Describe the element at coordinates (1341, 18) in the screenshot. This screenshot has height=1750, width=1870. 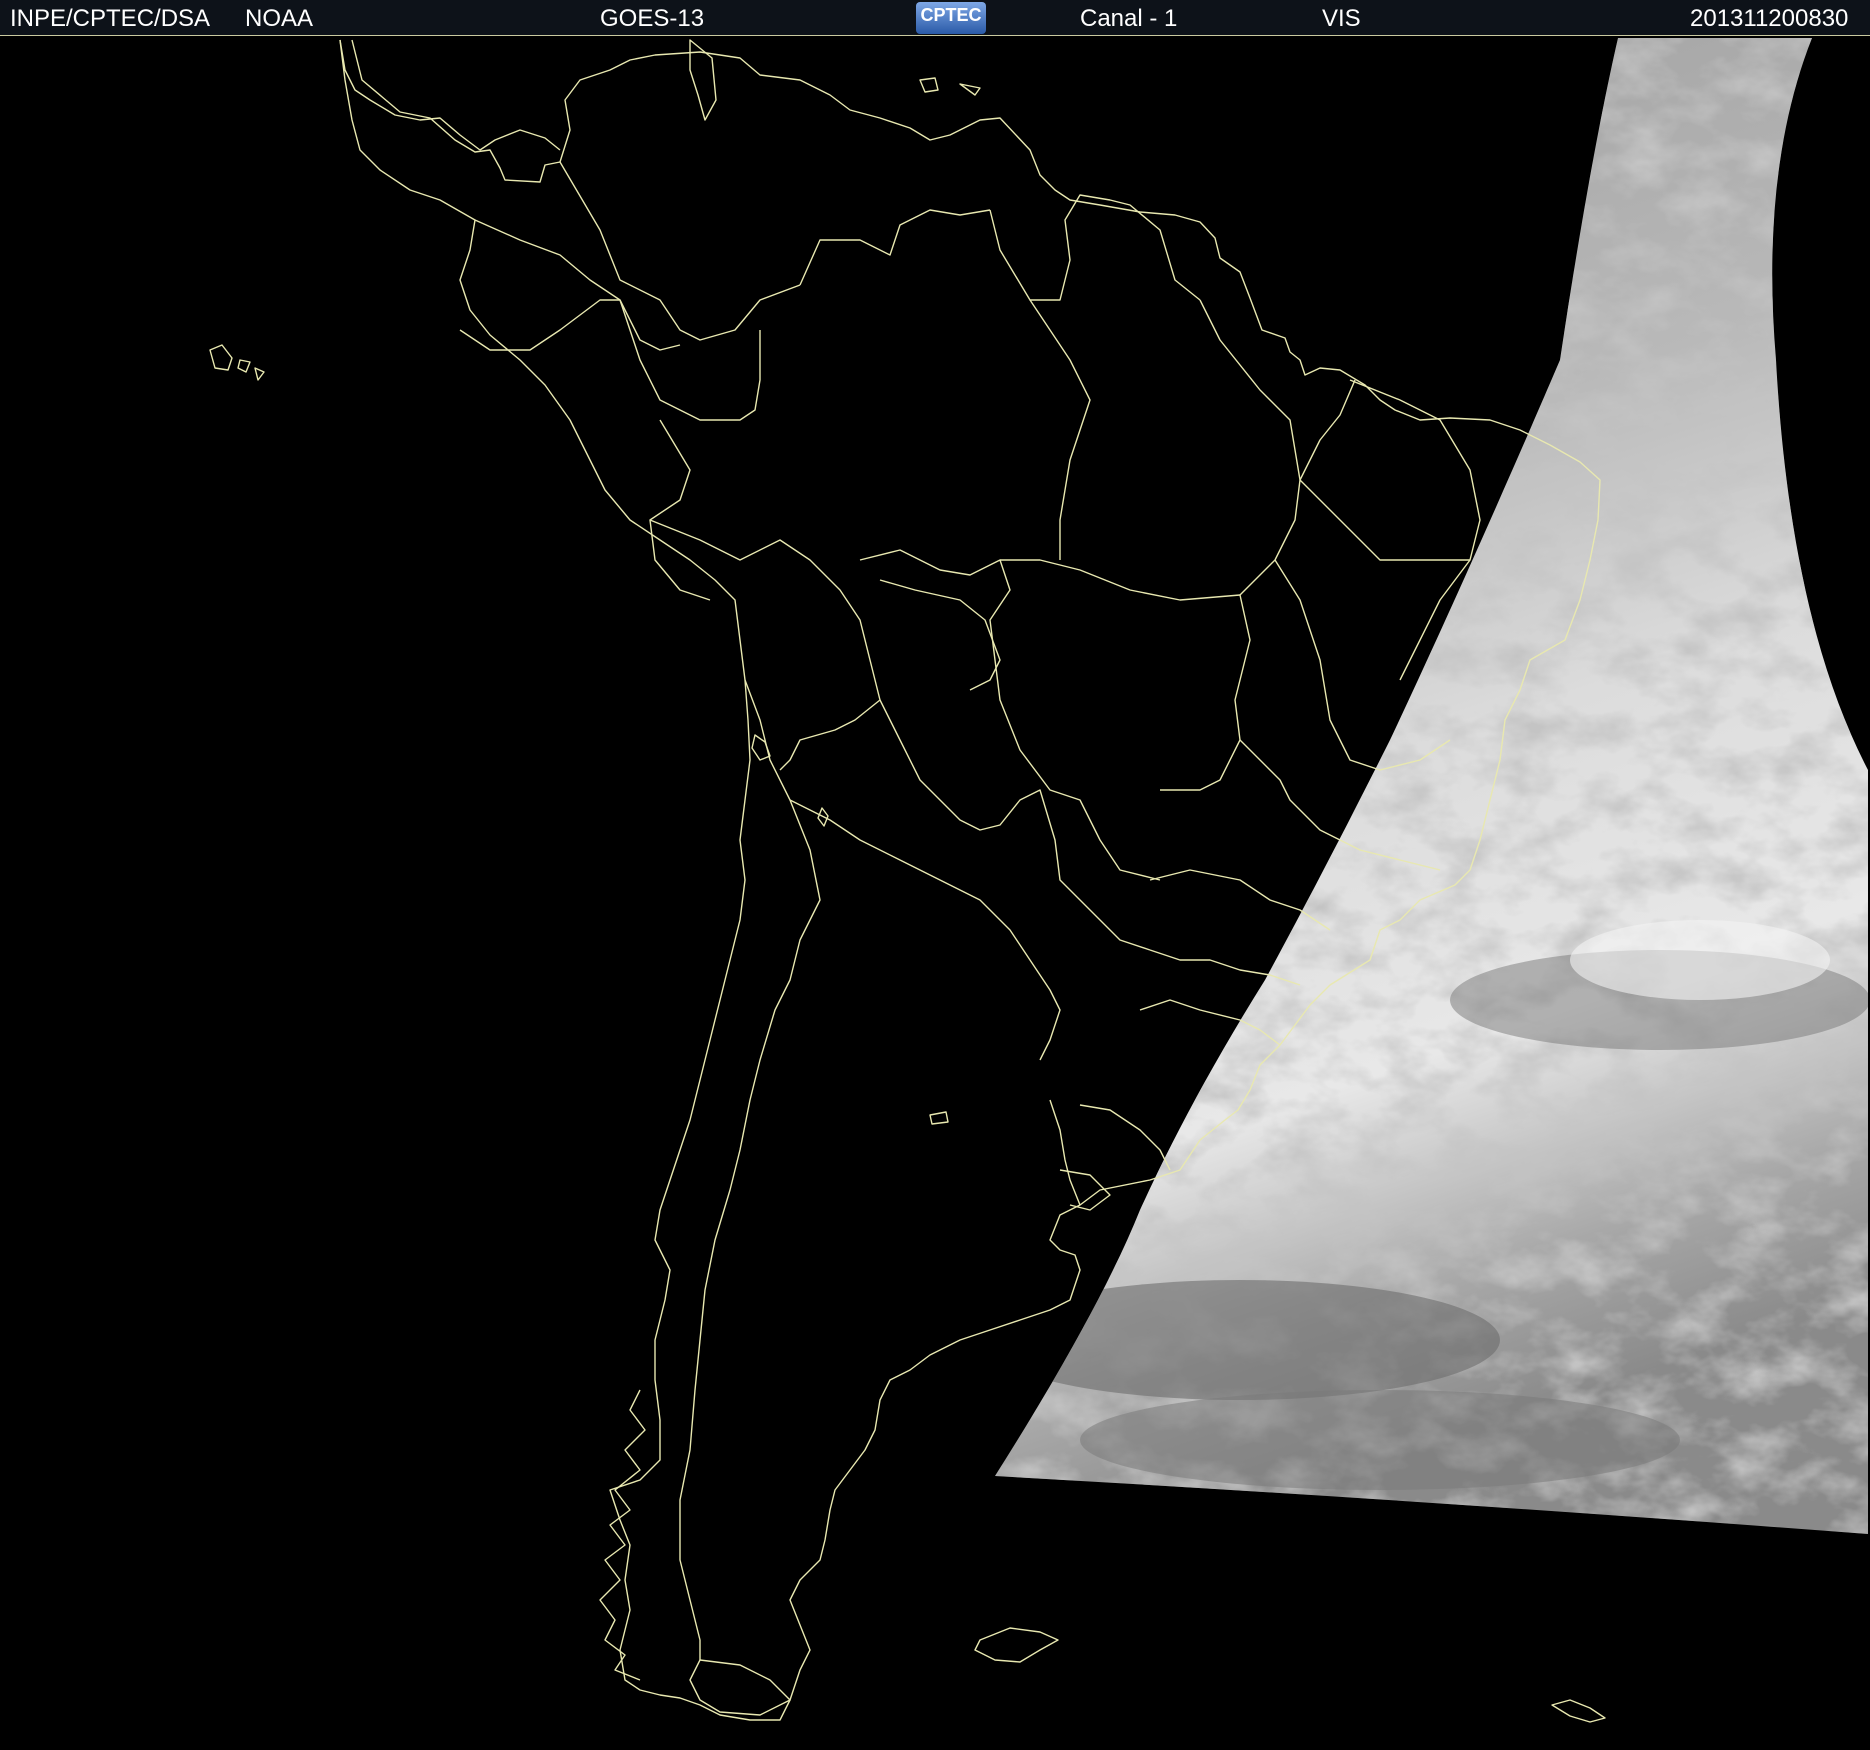
I see `band-label: VIS` at that location.